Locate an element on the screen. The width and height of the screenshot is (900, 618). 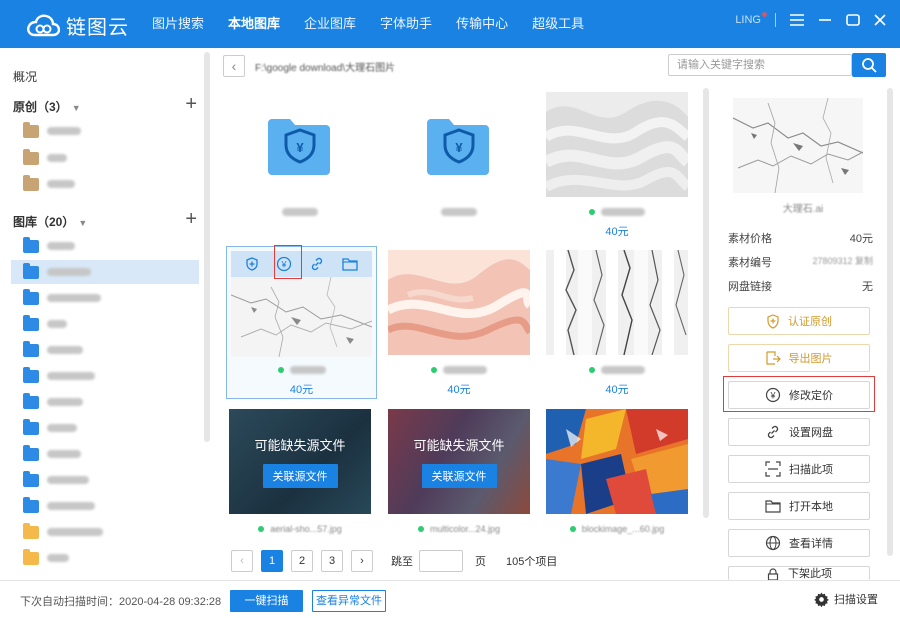
page-1-button: 1 is located at coordinates (272, 561).